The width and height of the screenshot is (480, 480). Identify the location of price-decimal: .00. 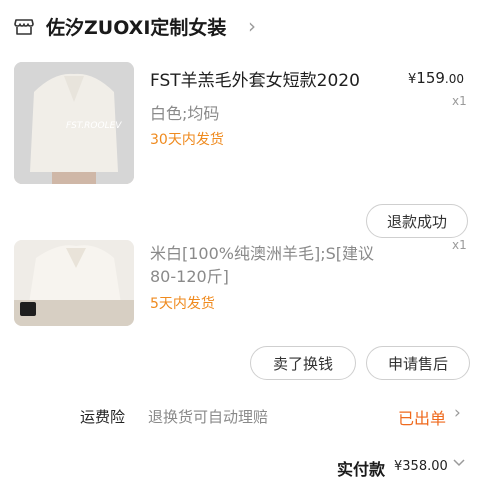
(454, 79).